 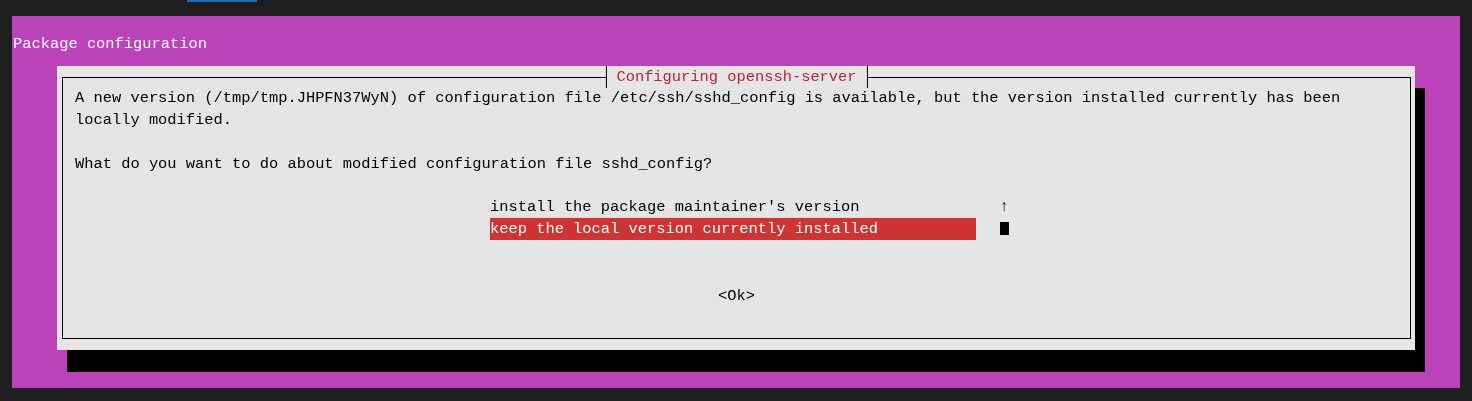 I want to click on tab-underline, so click(x=222, y=1).